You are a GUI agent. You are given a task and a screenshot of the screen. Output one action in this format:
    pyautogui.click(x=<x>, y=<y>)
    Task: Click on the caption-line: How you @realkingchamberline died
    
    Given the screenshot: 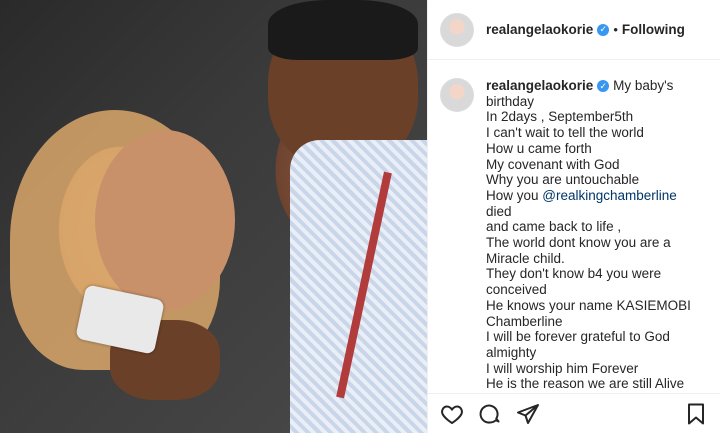 What is the action you would take?
    pyautogui.click(x=581, y=203)
    